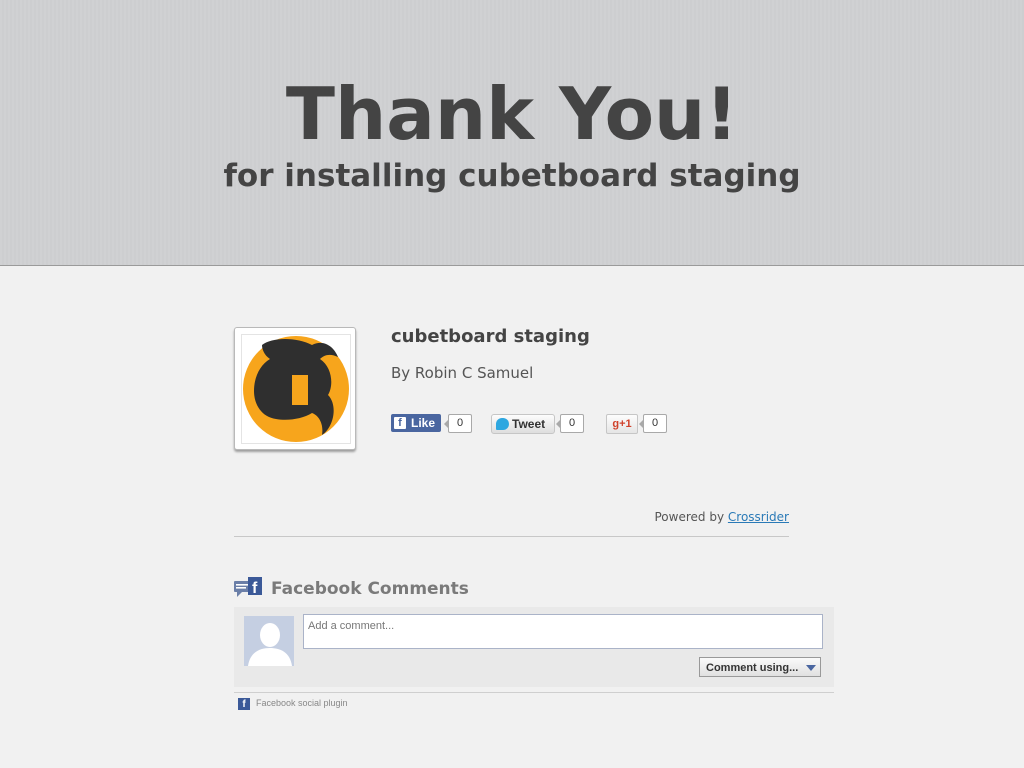  What do you see at coordinates (511, 536) in the screenshot?
I see `section-divider` at bounding box center [511, 536].